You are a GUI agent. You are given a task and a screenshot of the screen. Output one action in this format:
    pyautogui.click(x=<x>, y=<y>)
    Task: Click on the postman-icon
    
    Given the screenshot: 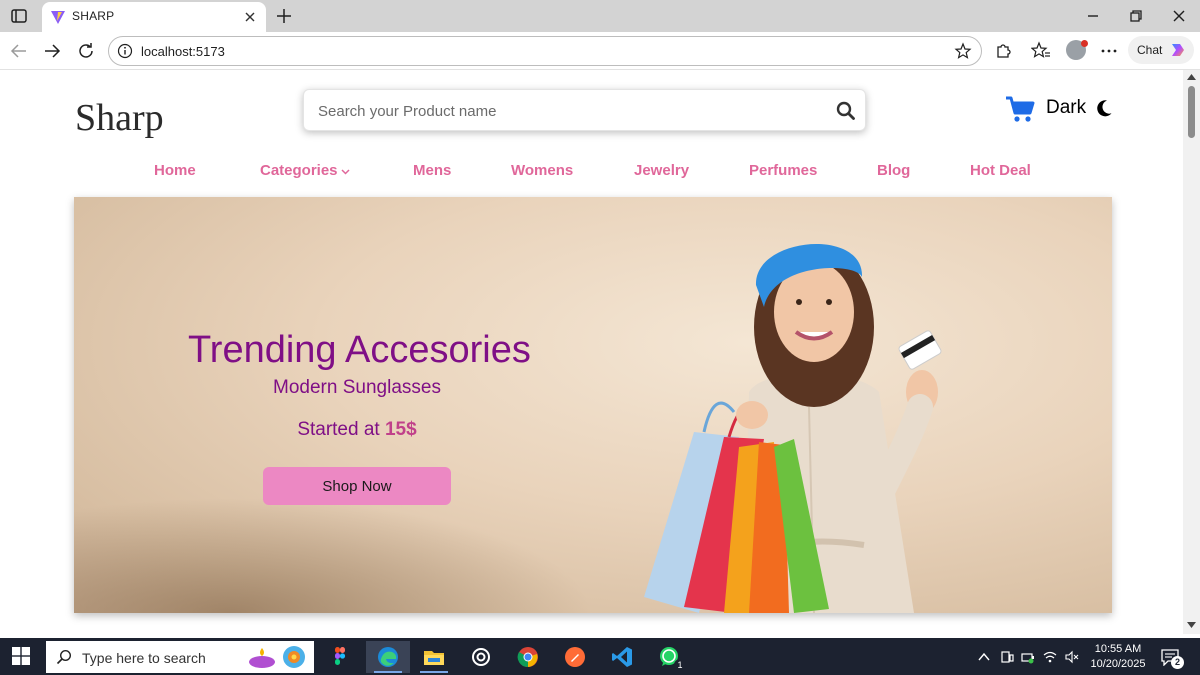 What is the action you would take?
    pyautogui.click(x=575, y=657)
    